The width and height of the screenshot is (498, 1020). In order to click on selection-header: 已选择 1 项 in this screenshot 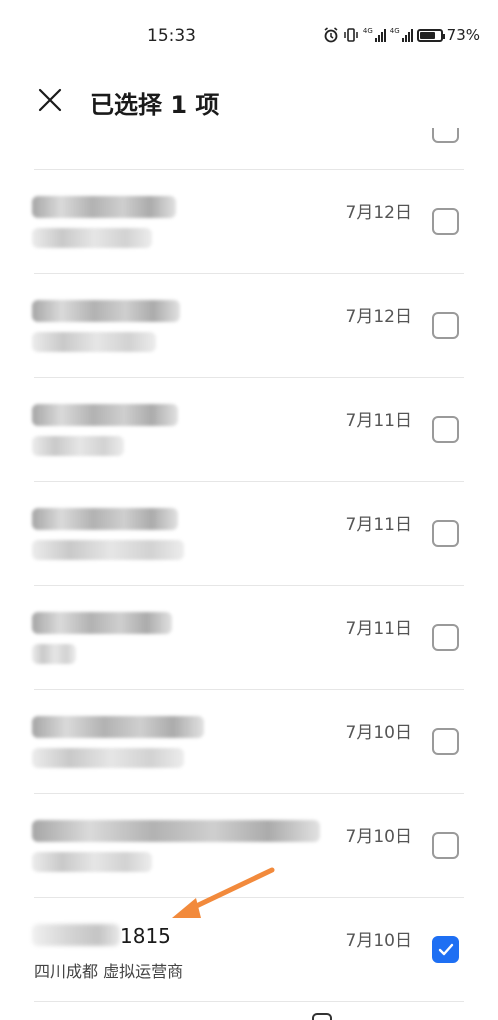, I will do `click(249, 100)`.